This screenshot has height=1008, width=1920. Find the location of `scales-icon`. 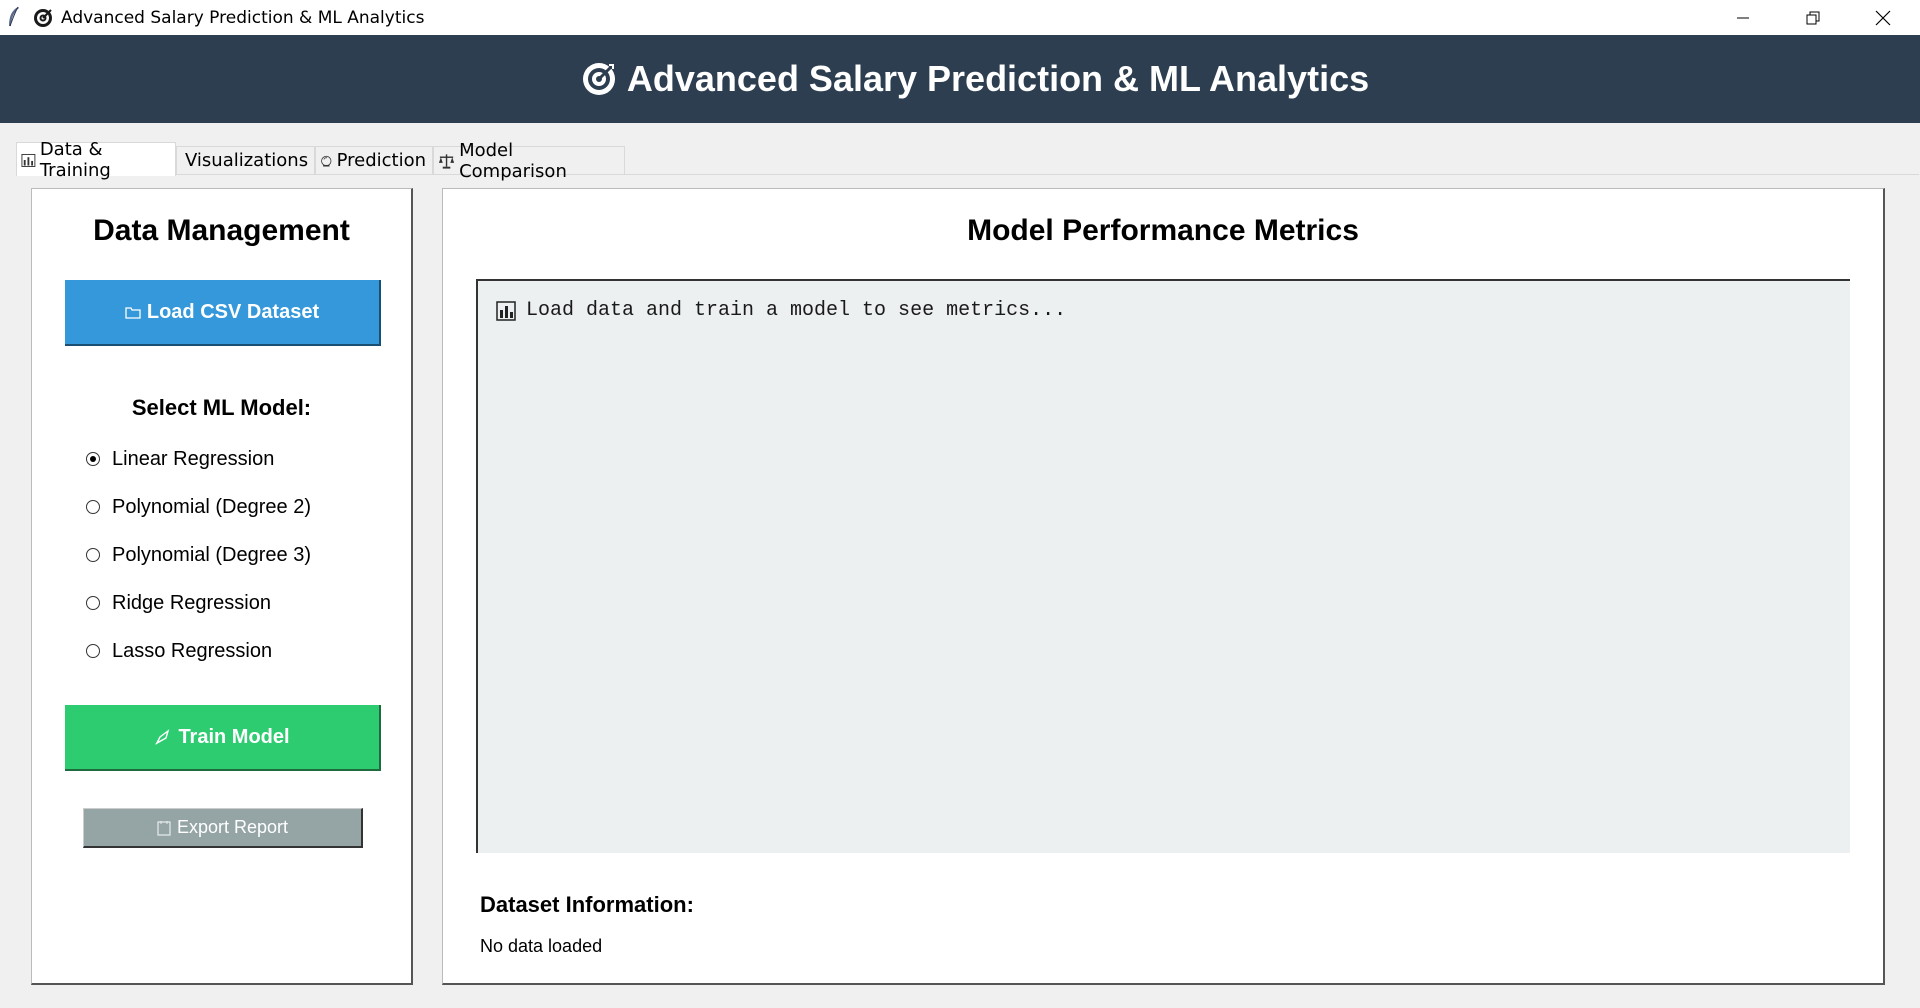

scales-icon is located at coordinates (446, 161).